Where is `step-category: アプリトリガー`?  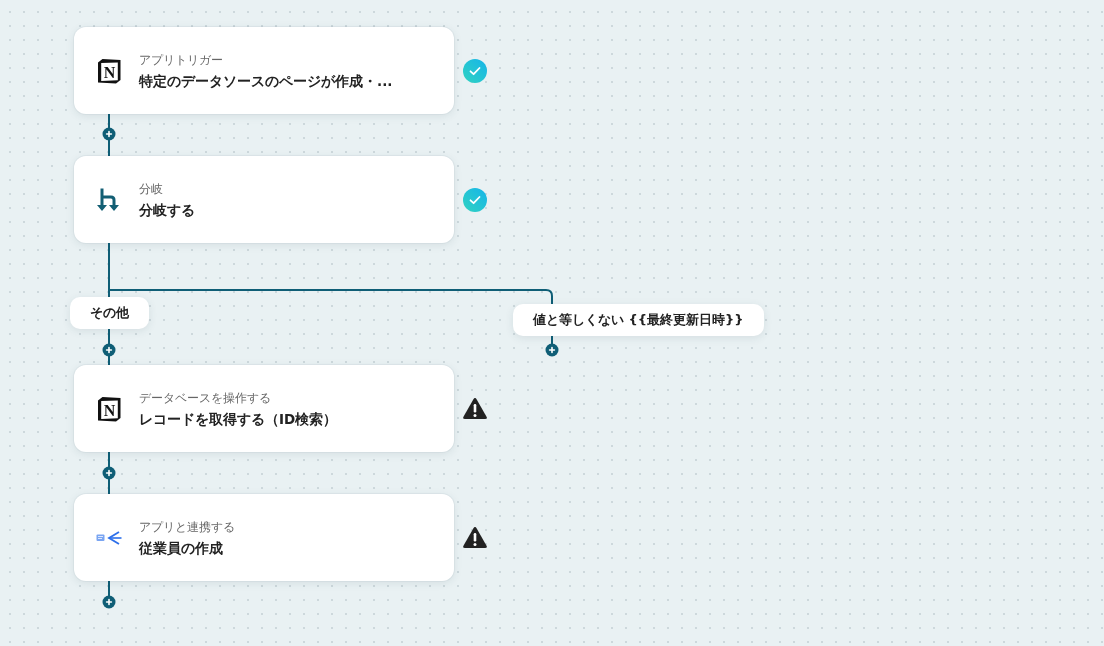
step-category: アプリトリガー is located at coordinates (181, 60).